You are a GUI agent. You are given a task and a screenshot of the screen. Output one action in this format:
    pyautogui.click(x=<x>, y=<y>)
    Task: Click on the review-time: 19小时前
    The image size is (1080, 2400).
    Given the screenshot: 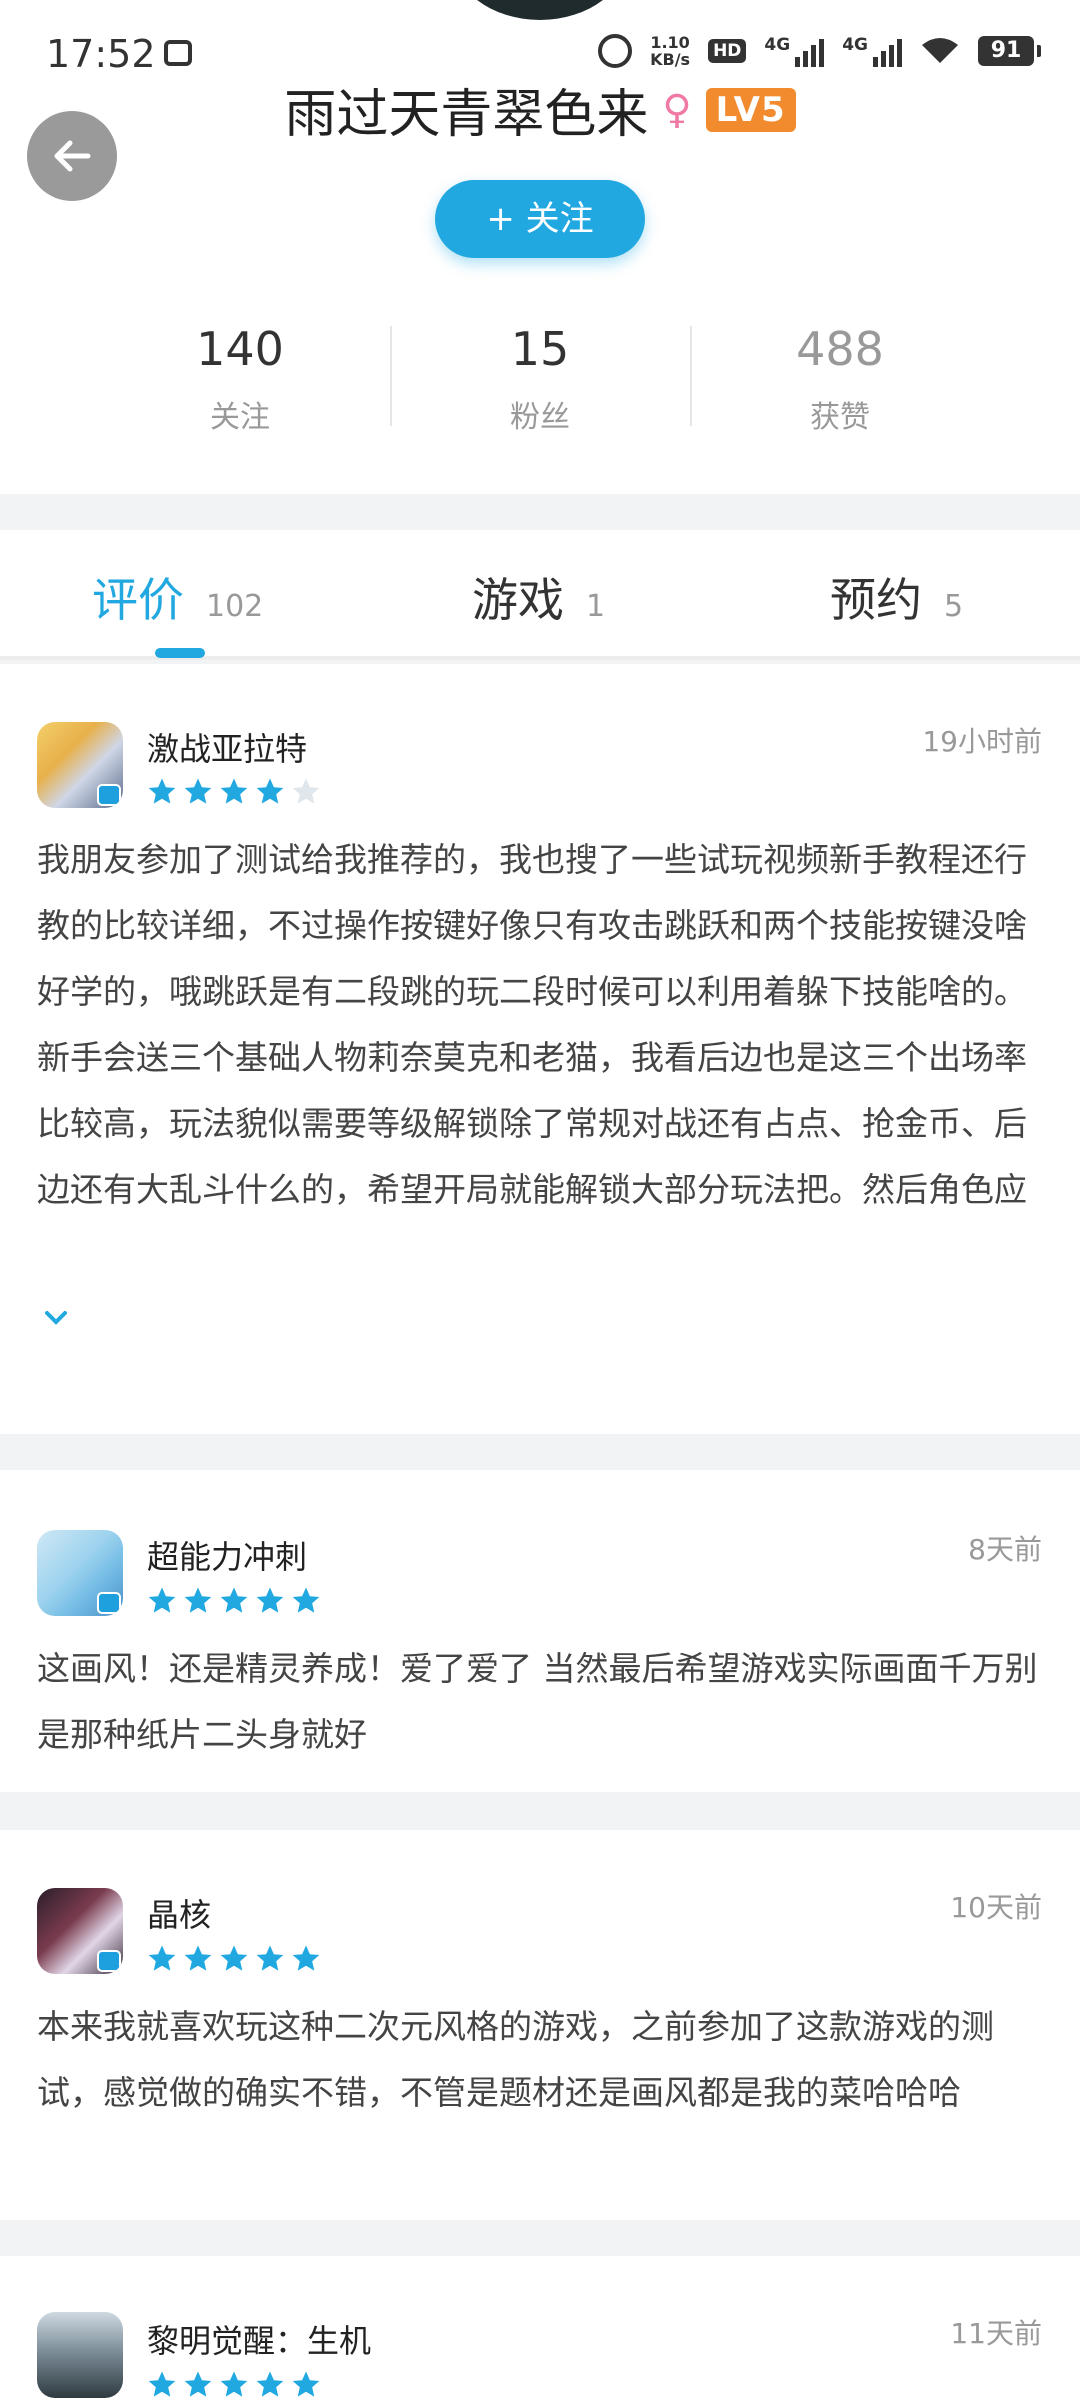 What is the action you would take?
    pyautogui.click(x=982, y=741)
    